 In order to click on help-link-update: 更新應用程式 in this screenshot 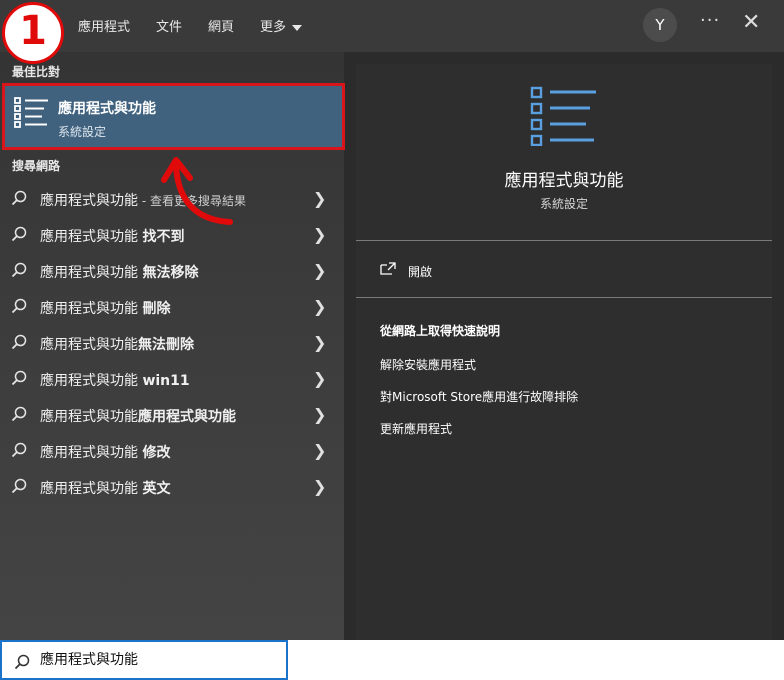, I will do `click(416, 428)`.